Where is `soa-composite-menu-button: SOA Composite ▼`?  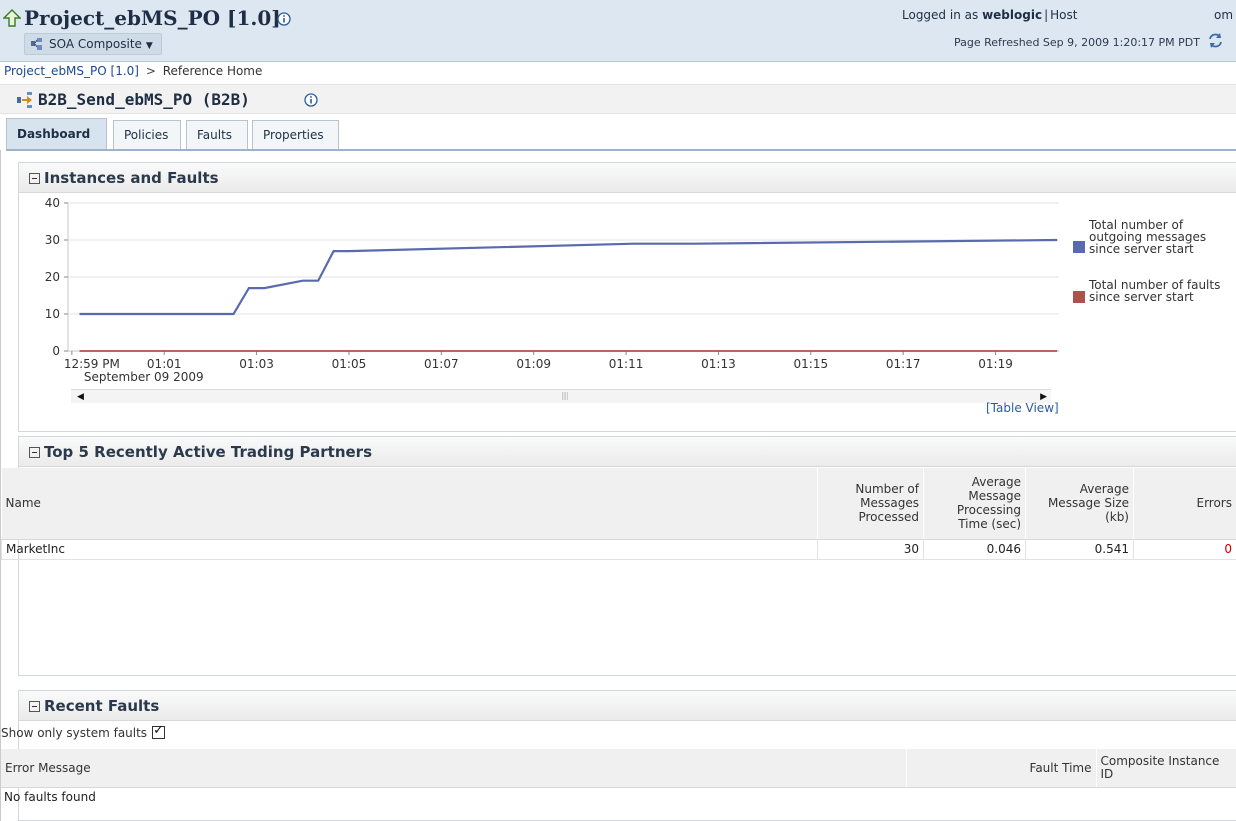 soa-composite-menu-button: SOA Composite ▼ is located at coordinates (93, 44).